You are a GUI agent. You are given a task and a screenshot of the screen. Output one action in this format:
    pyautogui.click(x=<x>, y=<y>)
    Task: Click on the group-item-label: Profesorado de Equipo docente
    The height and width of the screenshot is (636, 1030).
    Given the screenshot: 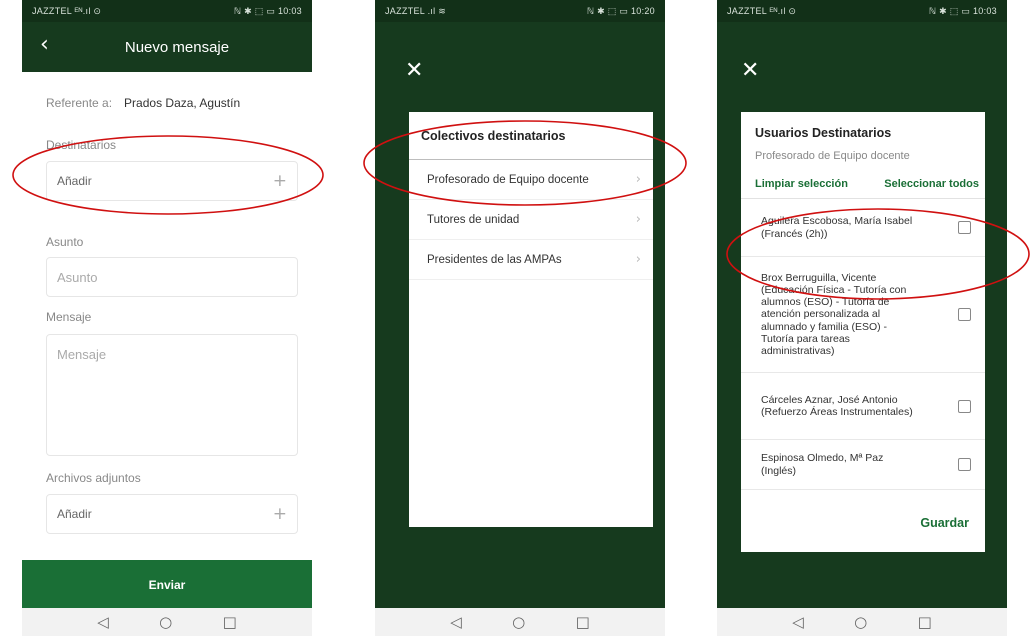 What is the action you would take?
    pyautogui.click(x=508, y=179)
    